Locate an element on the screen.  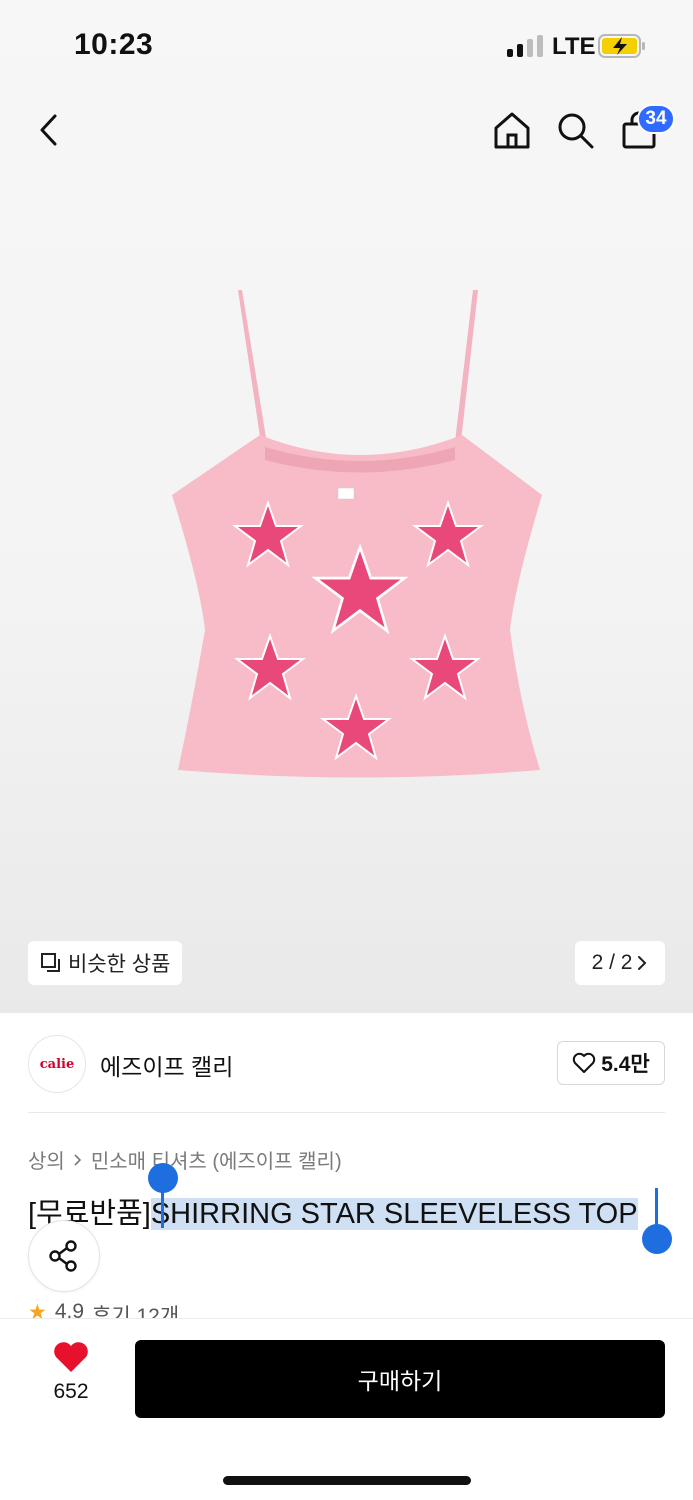
breadcrumb: 상의 민소매 티셔츠 (에즈이프 캘리) is located at coordinates (185, 1159).